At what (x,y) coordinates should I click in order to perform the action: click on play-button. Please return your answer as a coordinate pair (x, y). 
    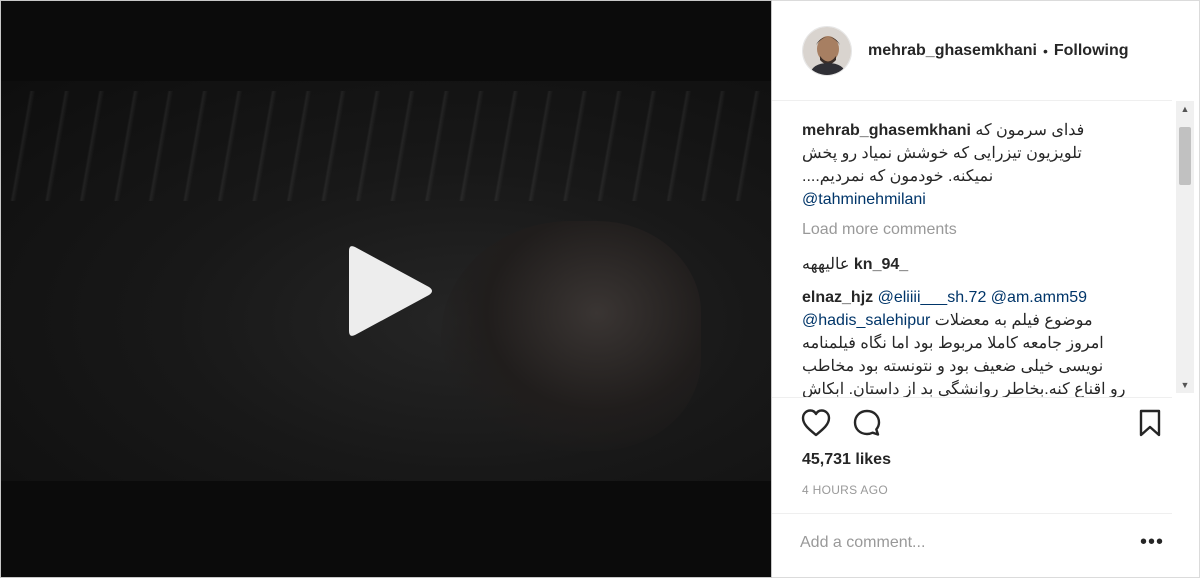
    Looking at the image, I should click on (391, 291).